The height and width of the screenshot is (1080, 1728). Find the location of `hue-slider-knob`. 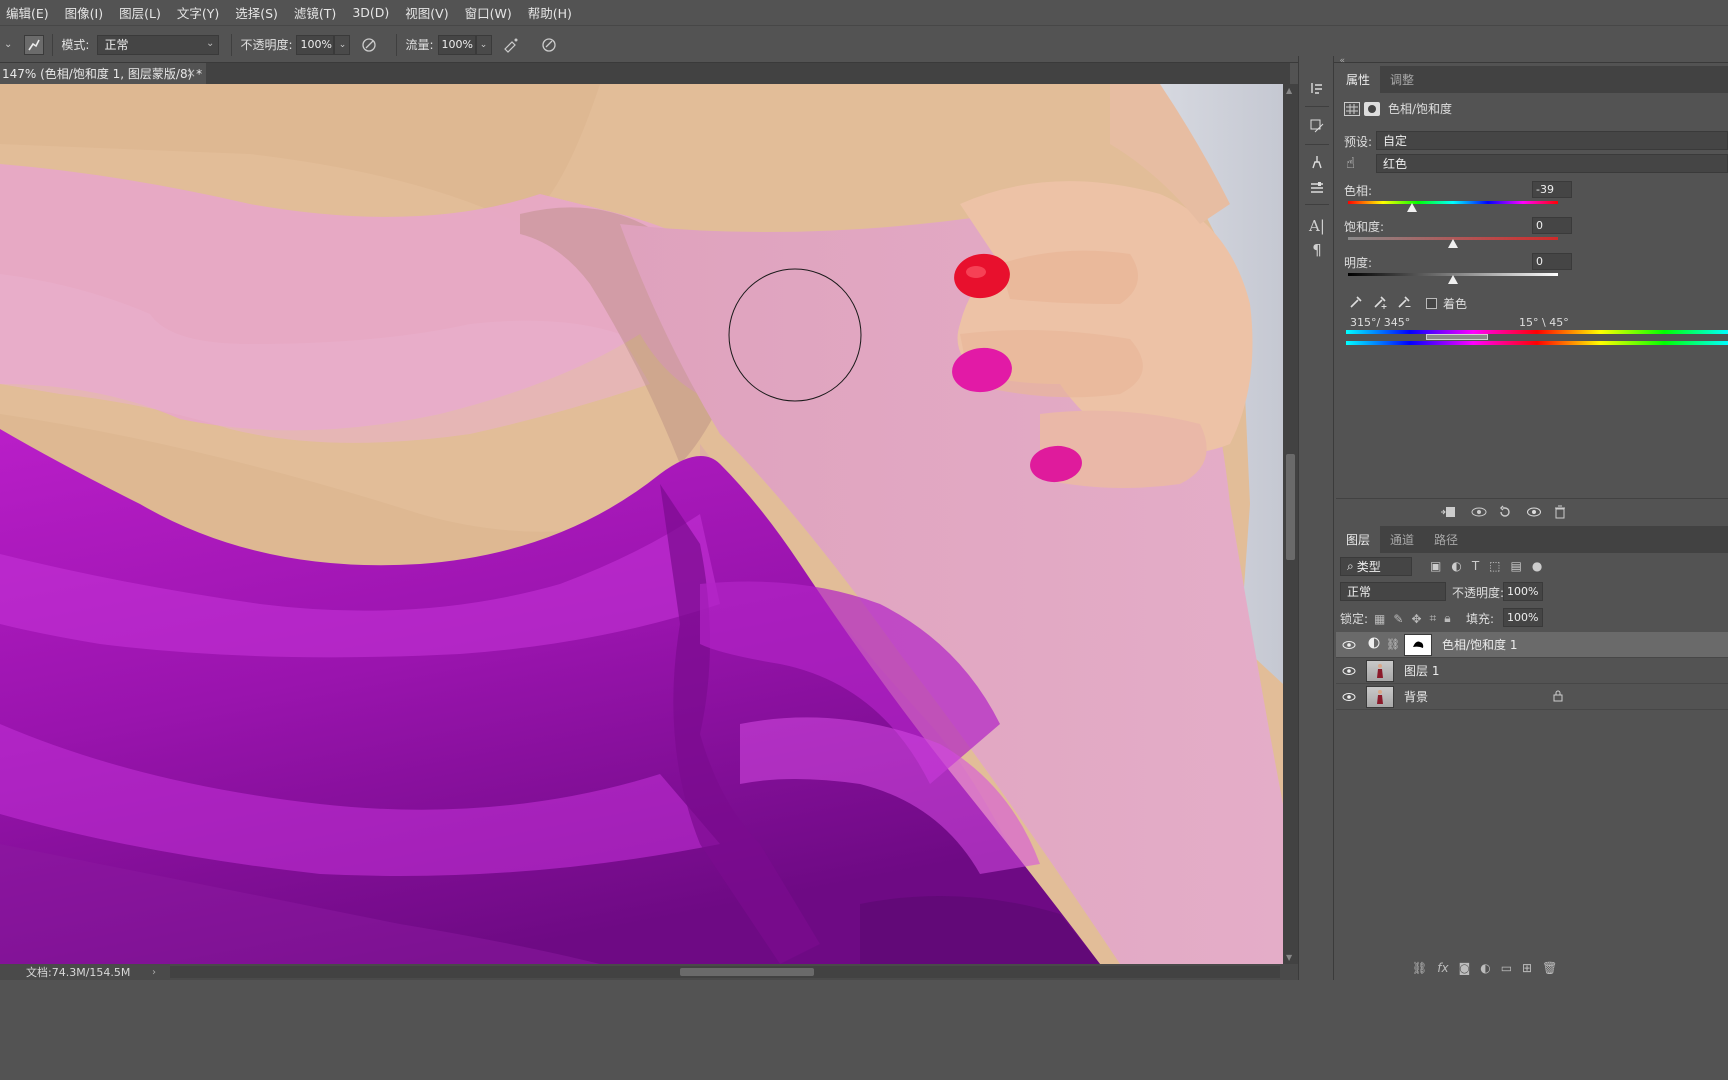

hue-slider-knob is located at coordinates (1412, 207).